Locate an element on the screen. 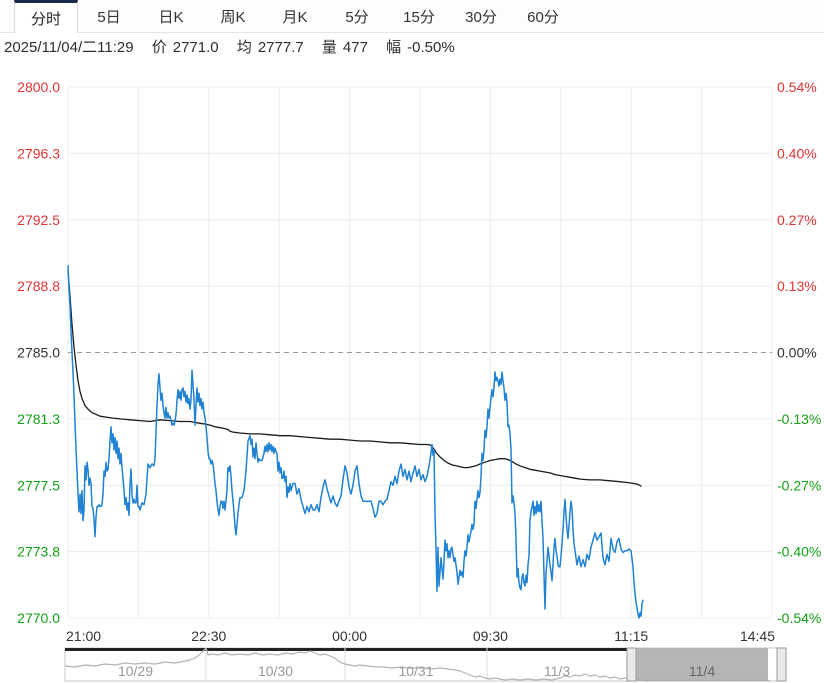  tab-2: 日K is located at coordinates (171, 16).